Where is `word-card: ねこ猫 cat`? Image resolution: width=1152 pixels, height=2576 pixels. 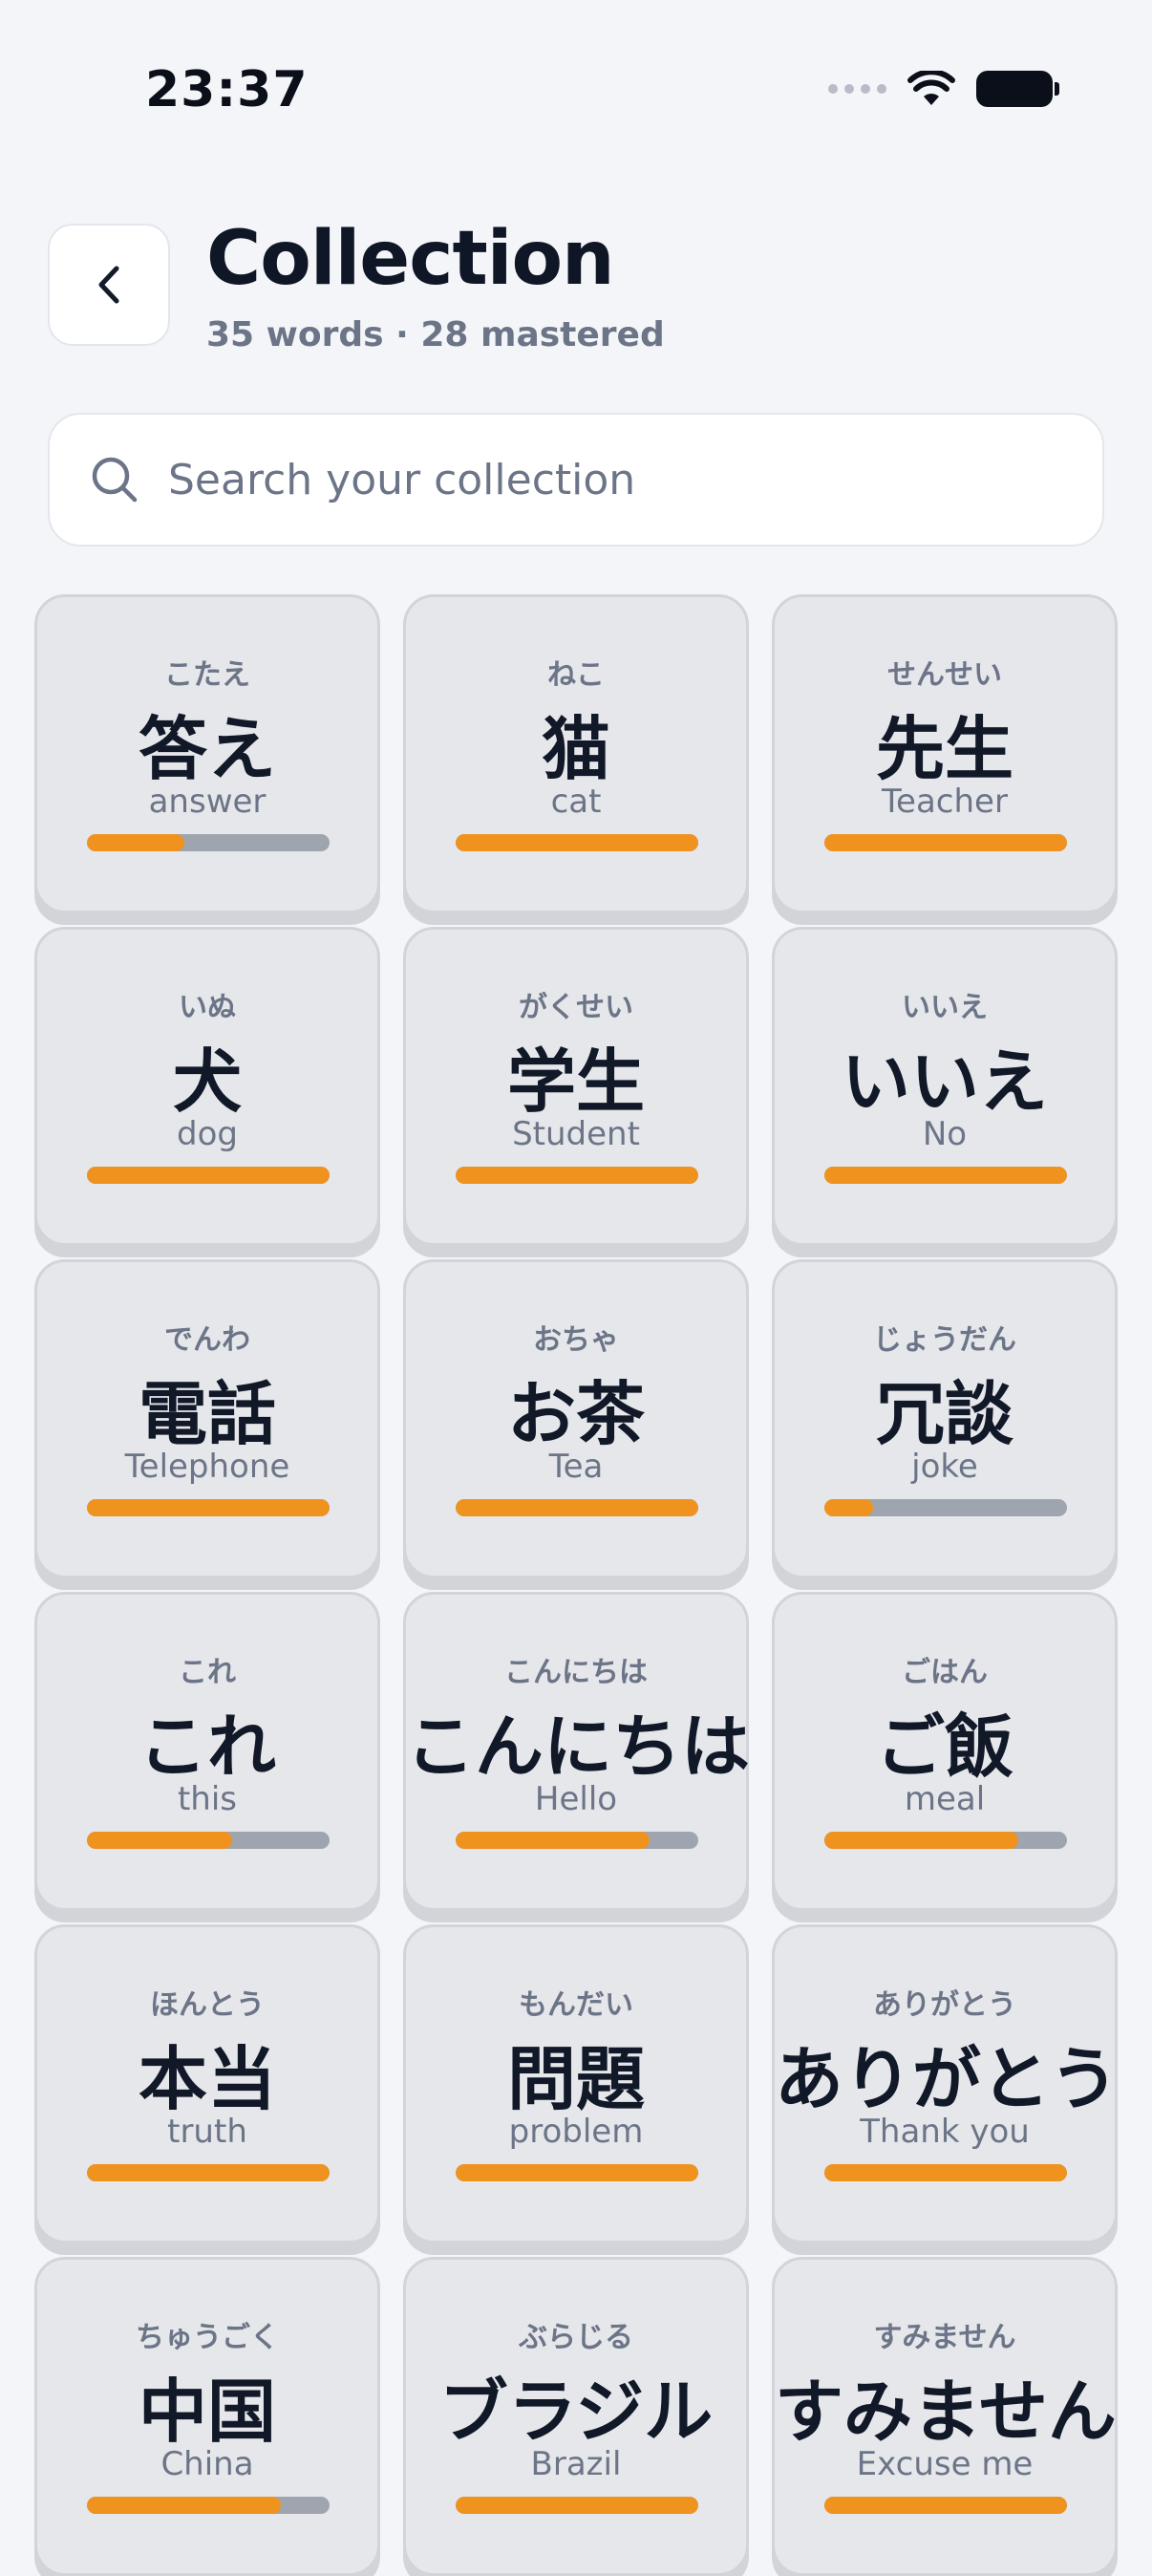
word-card: ねこ猫 cat is located at coordinates (576, 753).